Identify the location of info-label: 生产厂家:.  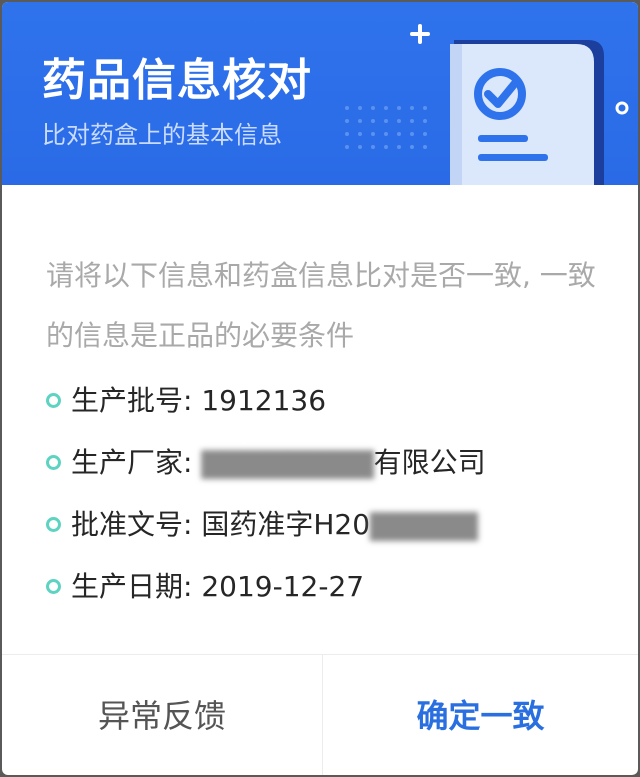
(136, 462).